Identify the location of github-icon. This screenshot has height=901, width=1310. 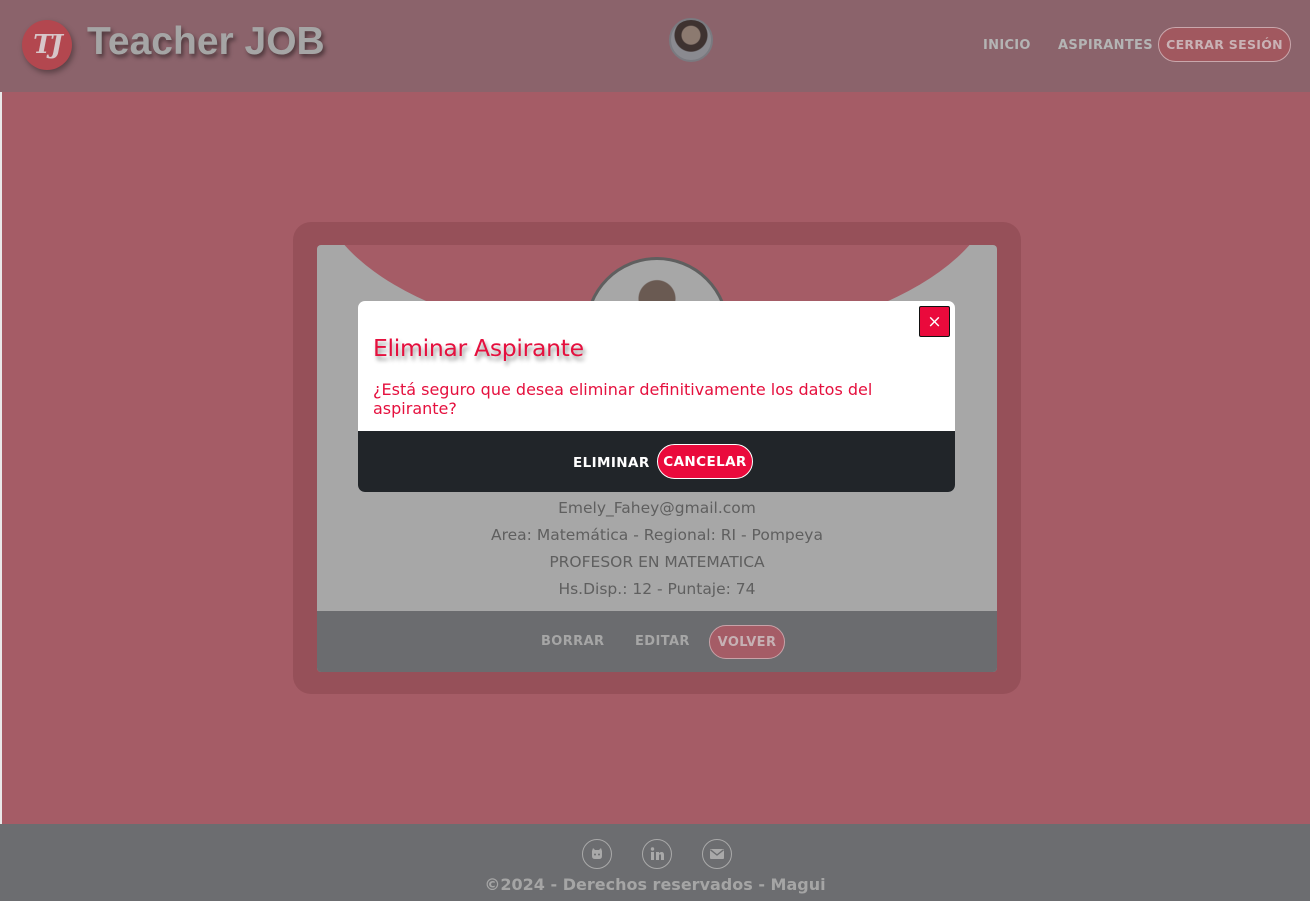
(597, 854).